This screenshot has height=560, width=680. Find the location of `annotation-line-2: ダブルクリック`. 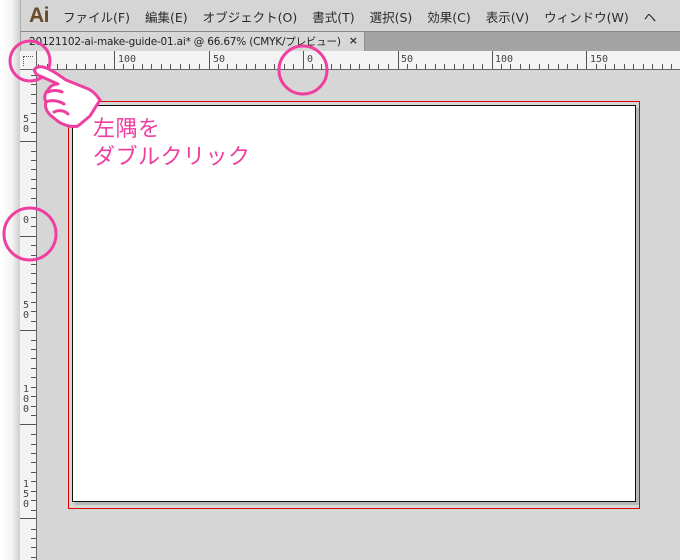

annotation-line-2: ダブルクリック is located at coordinates (172, 157).